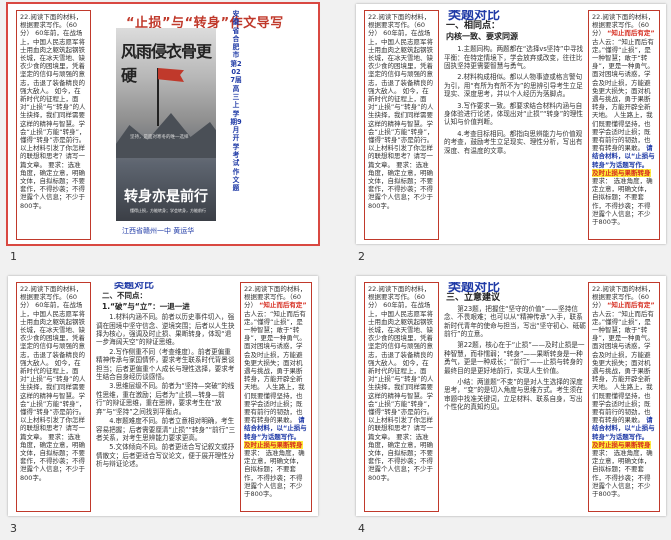  Describe the element at coordinates (13, 256) in the screenshot. I see `slide-number: 1` at that location.